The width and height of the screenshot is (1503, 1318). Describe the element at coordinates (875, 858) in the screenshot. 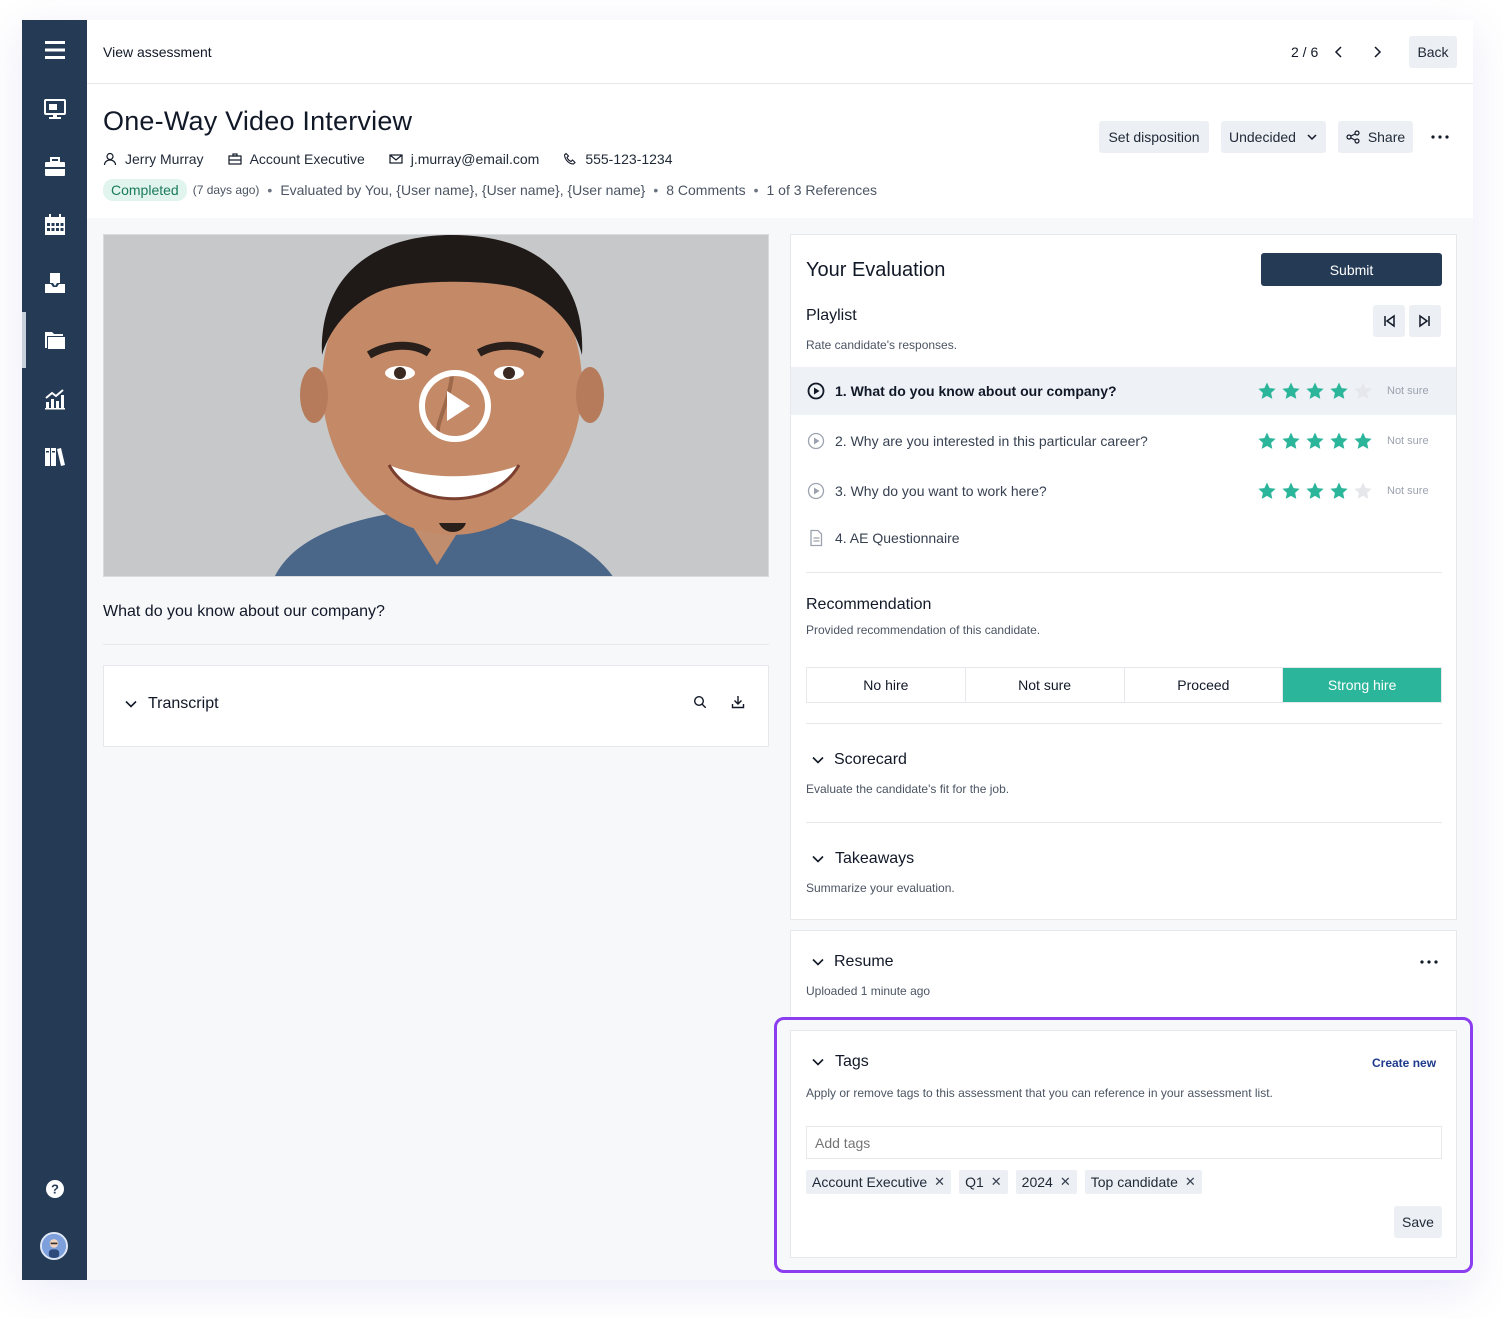

I see `takeaways-title: Takeaways` at that location.